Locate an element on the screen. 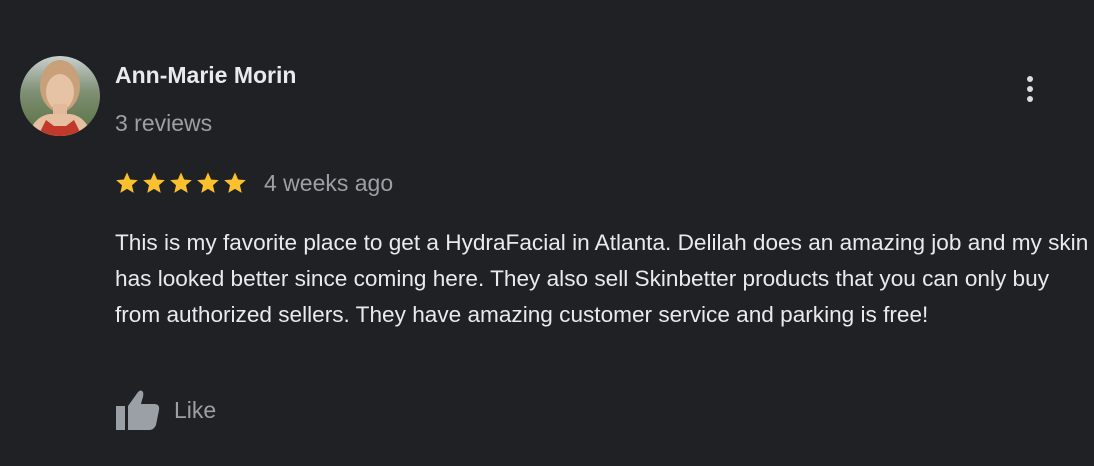 The width and height of the screenshot is (1094, 466). avatar-photo is located at coordinates (60, 96).